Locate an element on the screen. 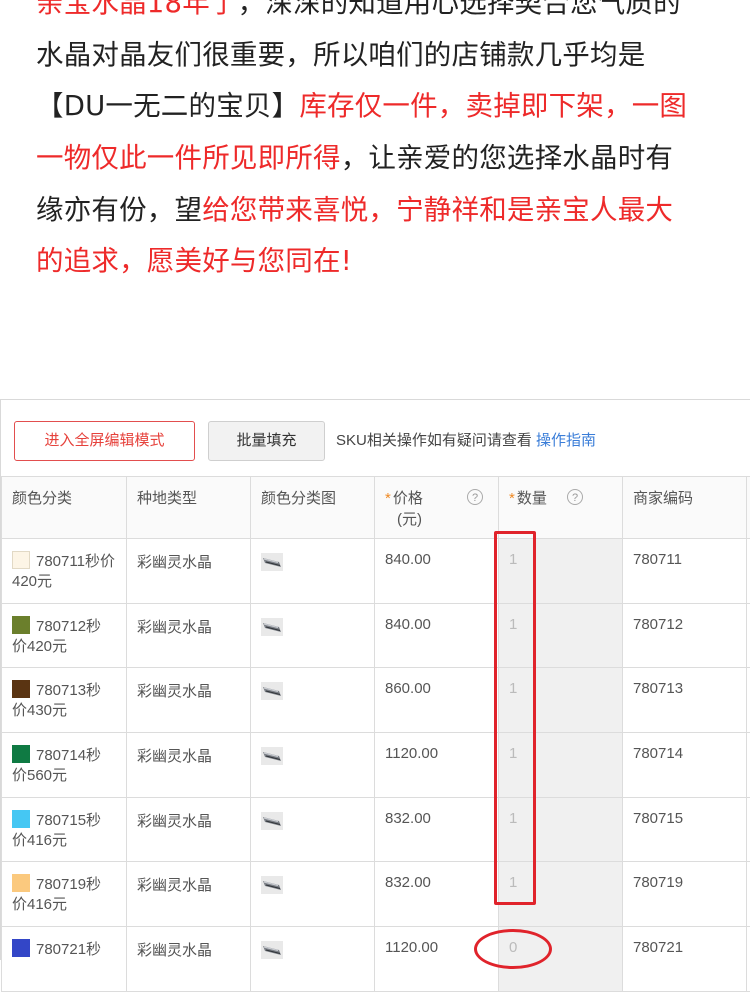 This screenshot has width=750, height=992. cell-code: 780721 is located at coordinates (685, 959).